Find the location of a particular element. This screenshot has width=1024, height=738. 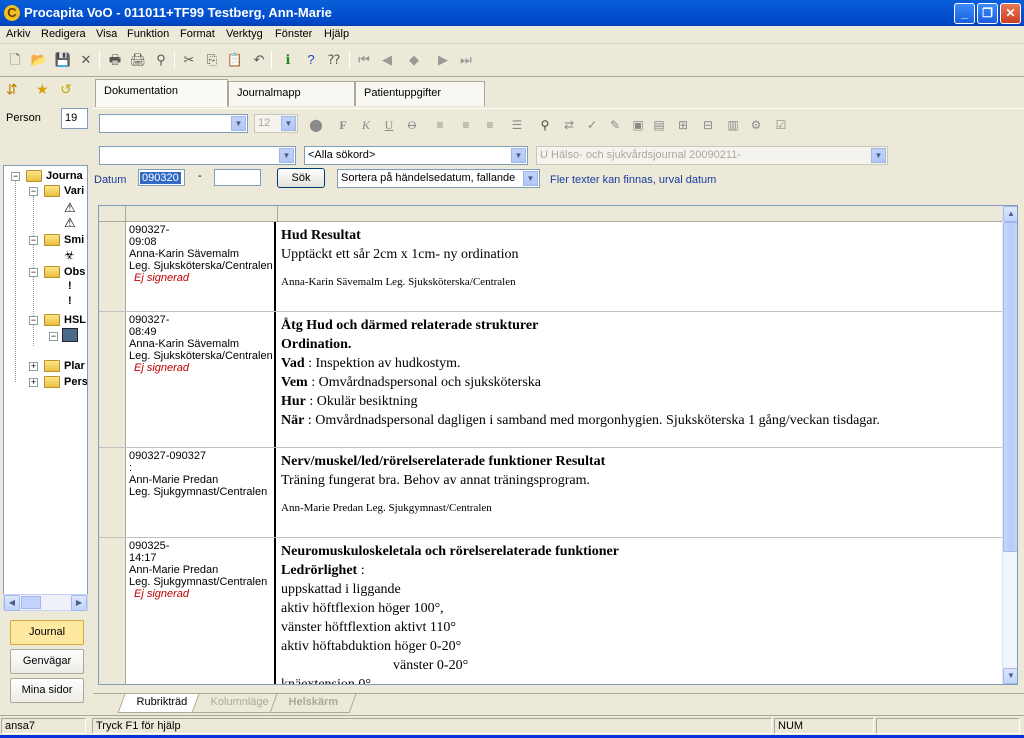

cut-icon: ✂ is located at coordinates (189, 60).